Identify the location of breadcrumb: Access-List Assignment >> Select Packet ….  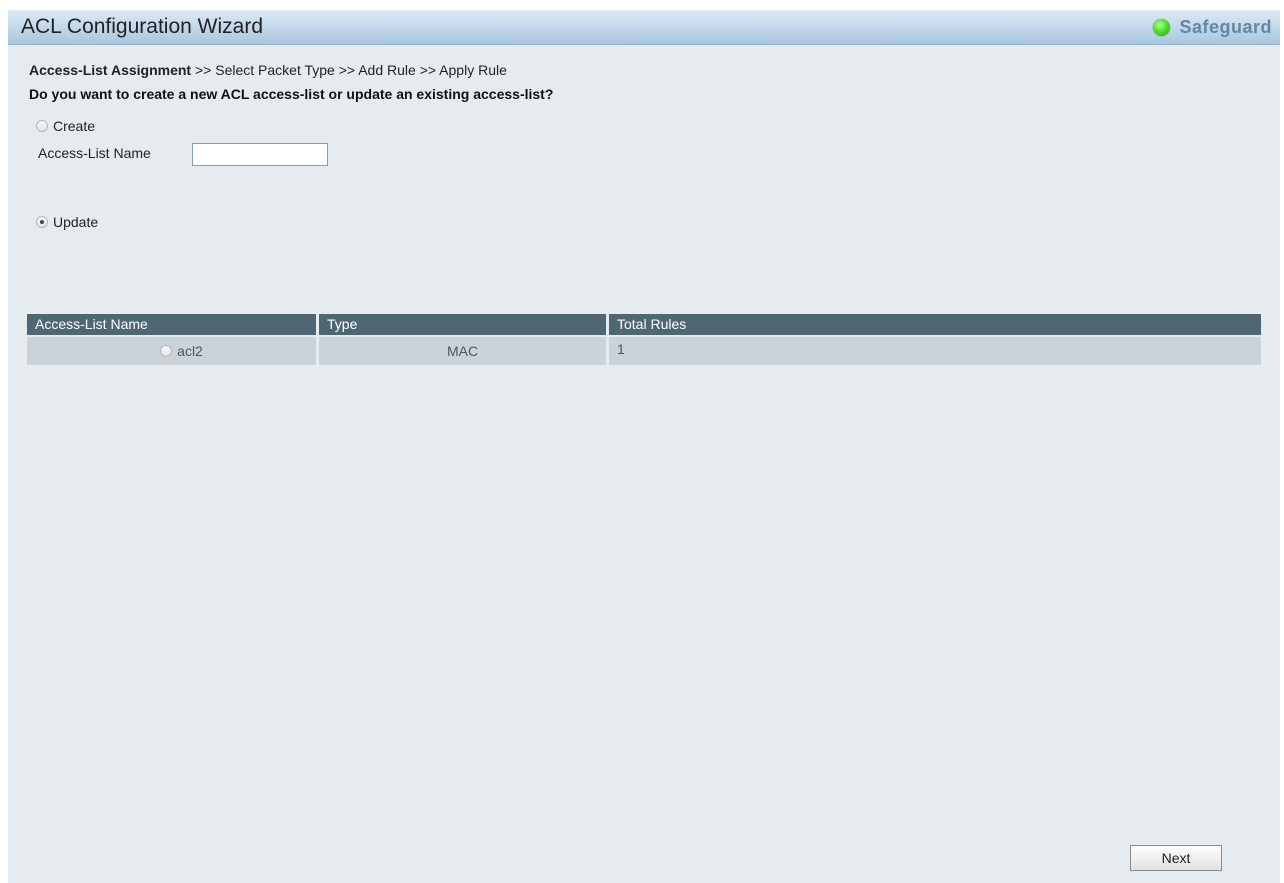
(268, 70).